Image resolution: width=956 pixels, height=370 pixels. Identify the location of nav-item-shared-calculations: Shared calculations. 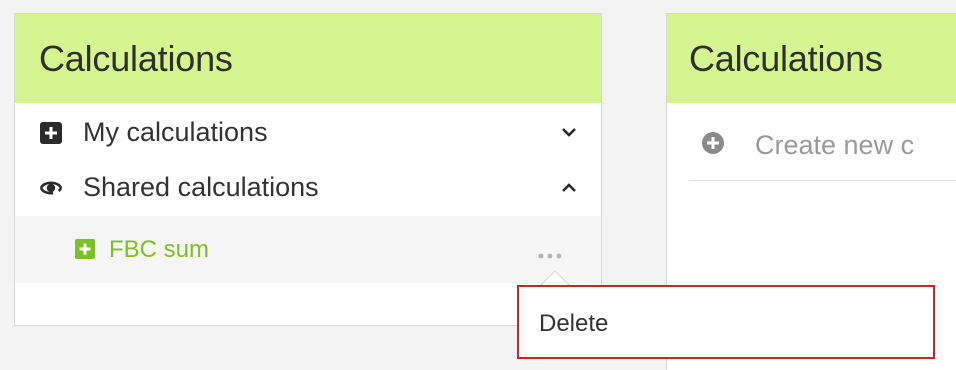
(308, 188).